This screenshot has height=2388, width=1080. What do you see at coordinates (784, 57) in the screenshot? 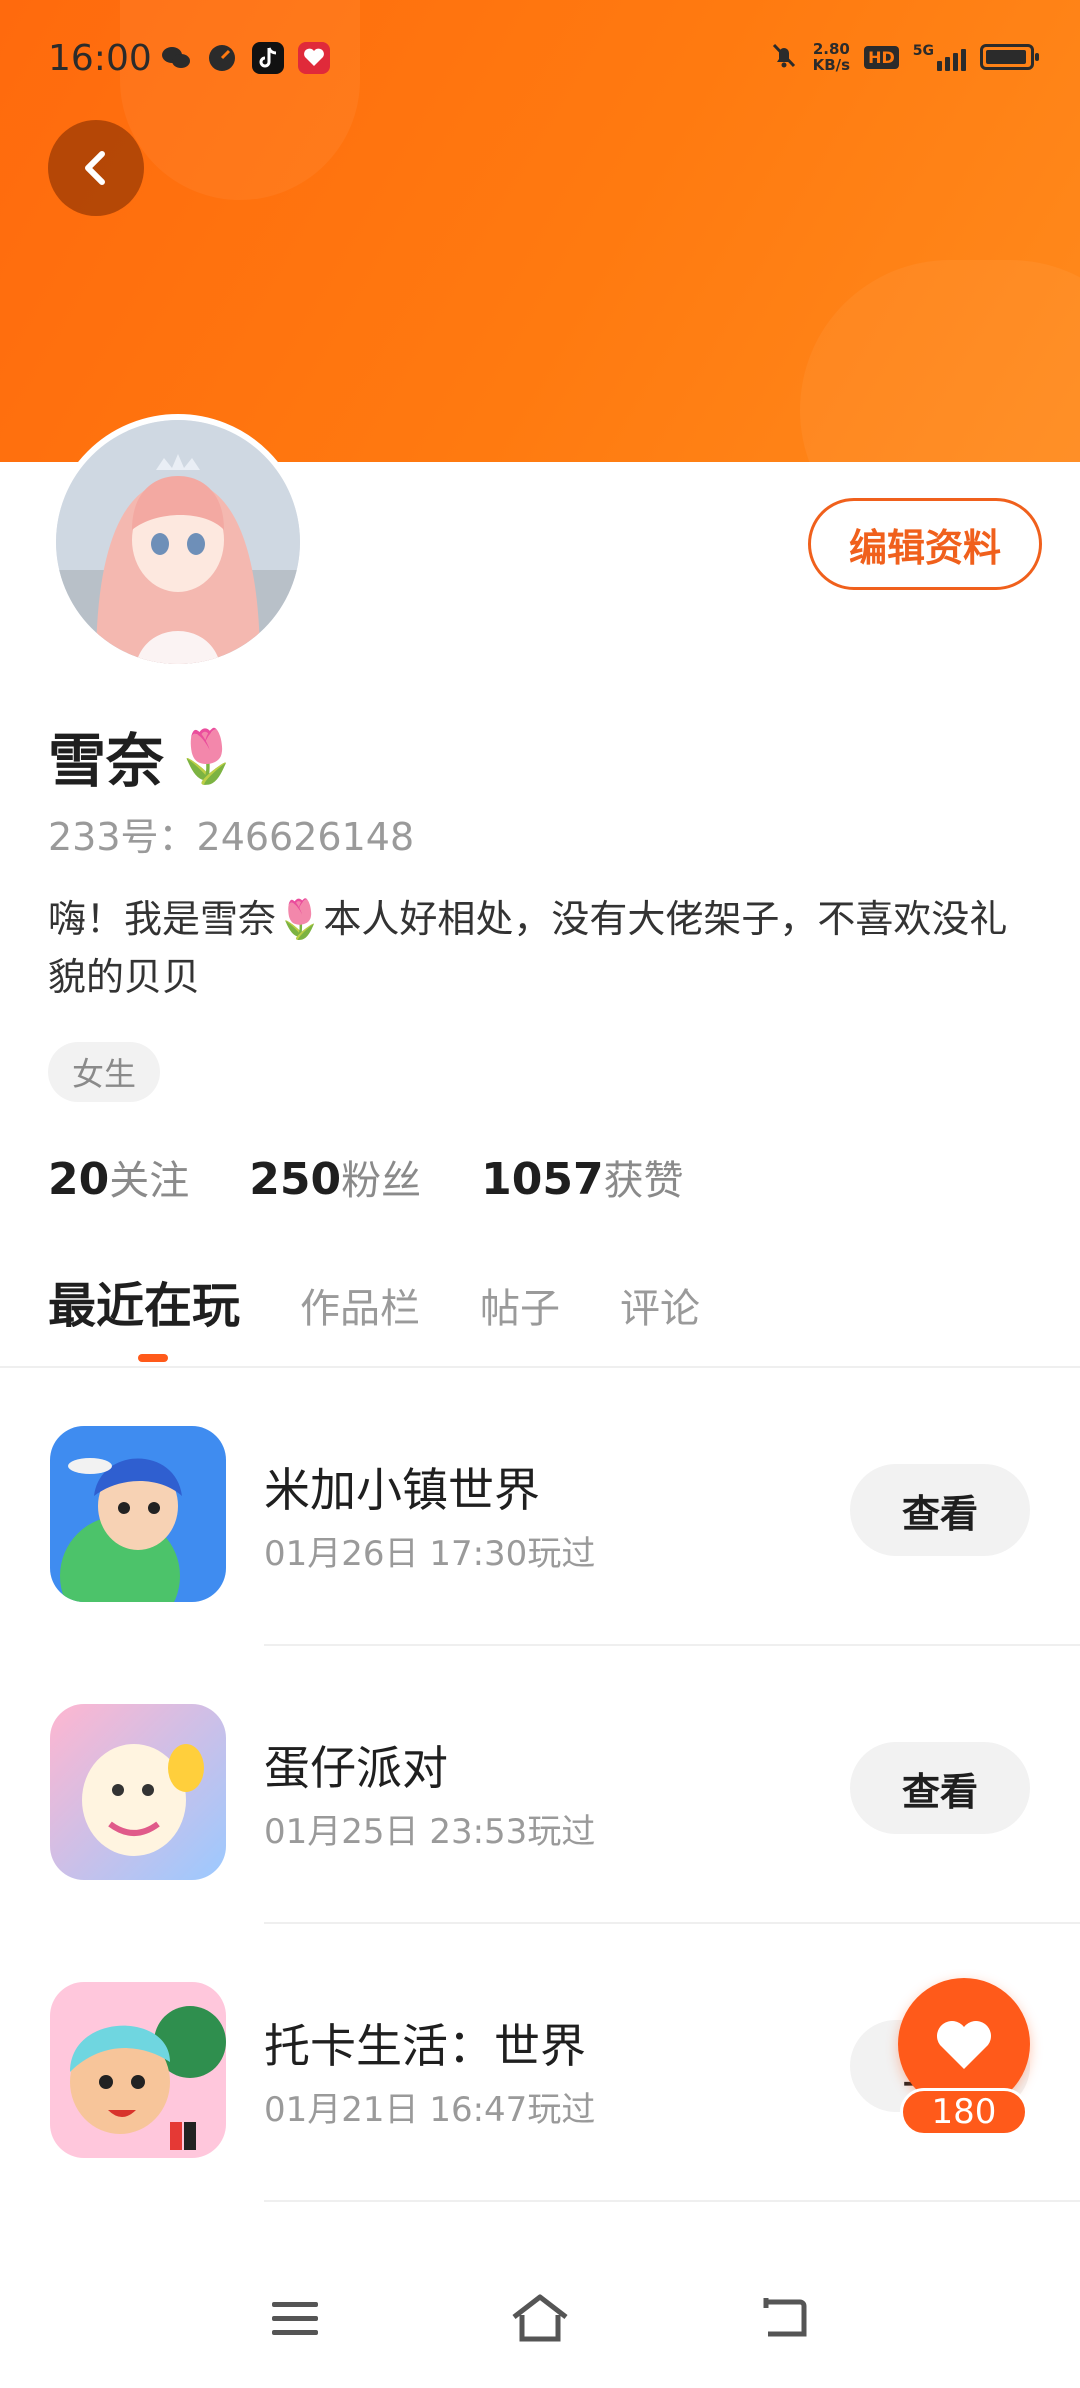
I see `mute-bell-icon` at bounding box center [784, 57].